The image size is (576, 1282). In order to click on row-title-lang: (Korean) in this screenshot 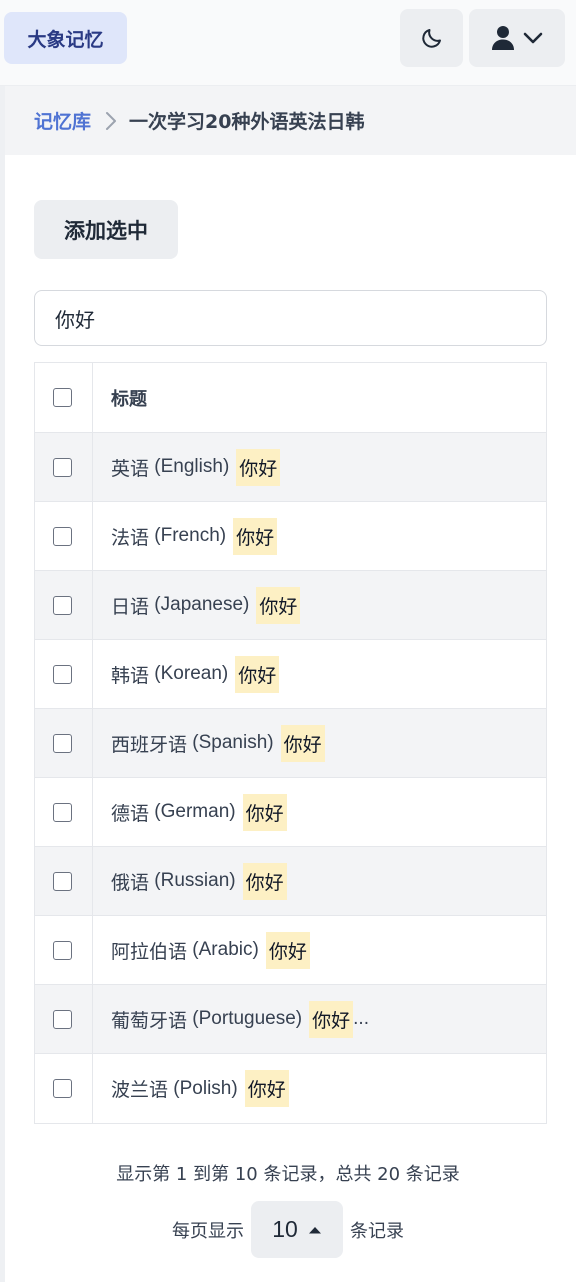, I will do `click(191, 673)`.